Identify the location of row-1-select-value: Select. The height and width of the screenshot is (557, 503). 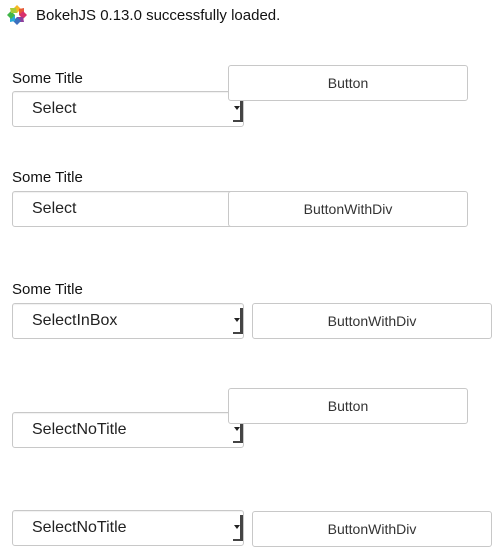
(54, 108).